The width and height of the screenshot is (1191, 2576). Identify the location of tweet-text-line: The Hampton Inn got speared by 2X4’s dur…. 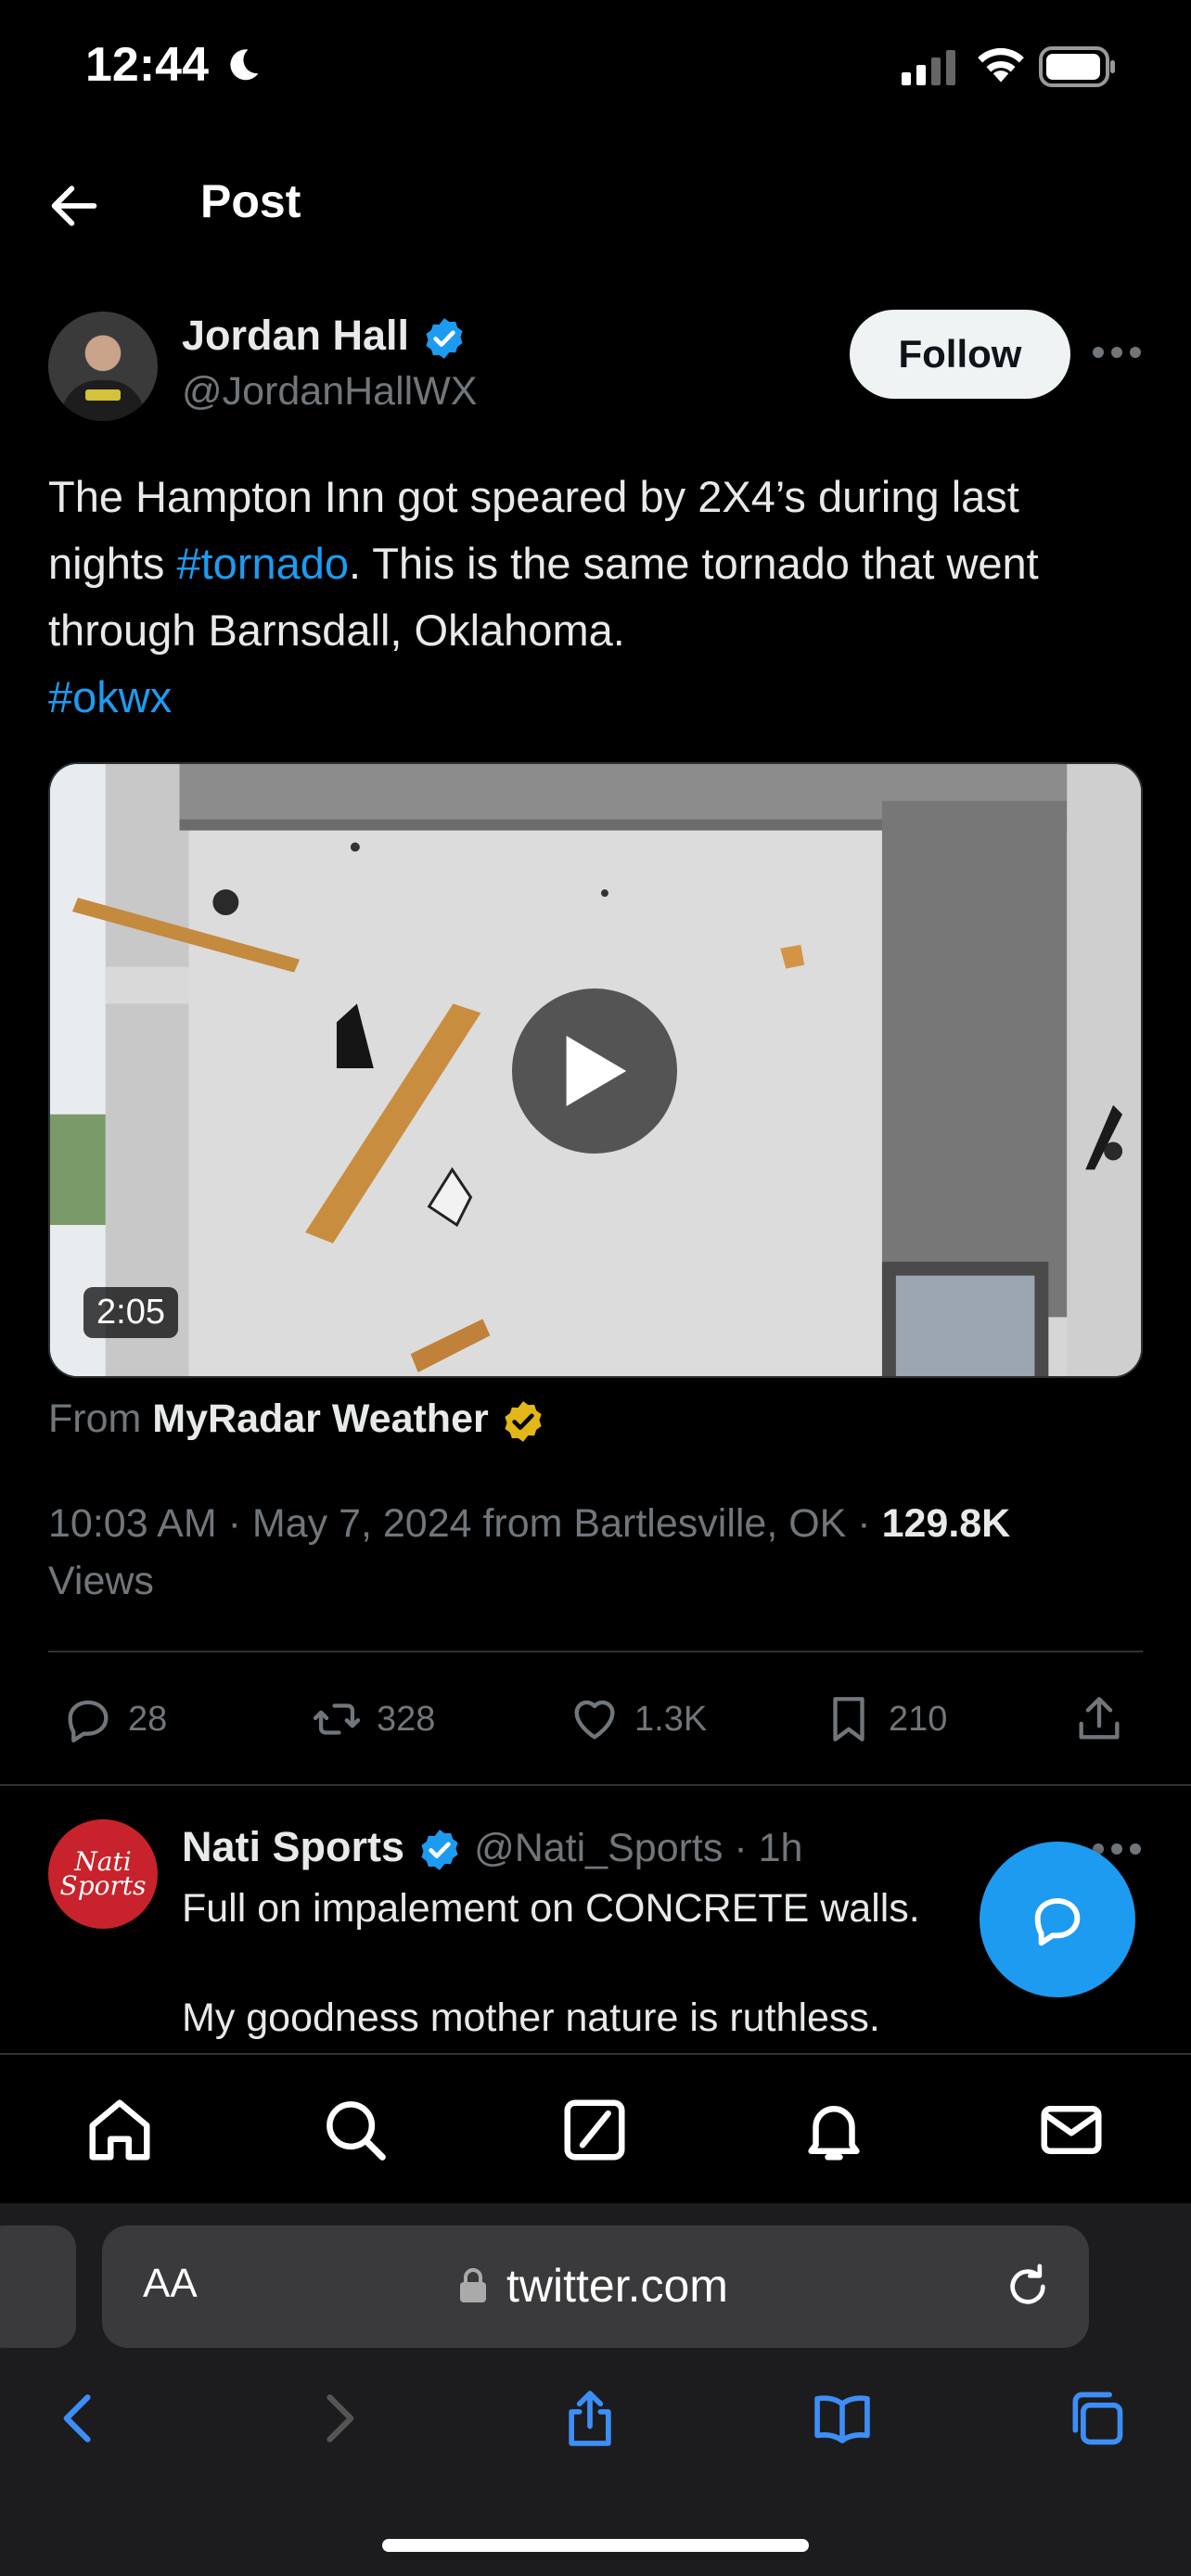
(533, 496).